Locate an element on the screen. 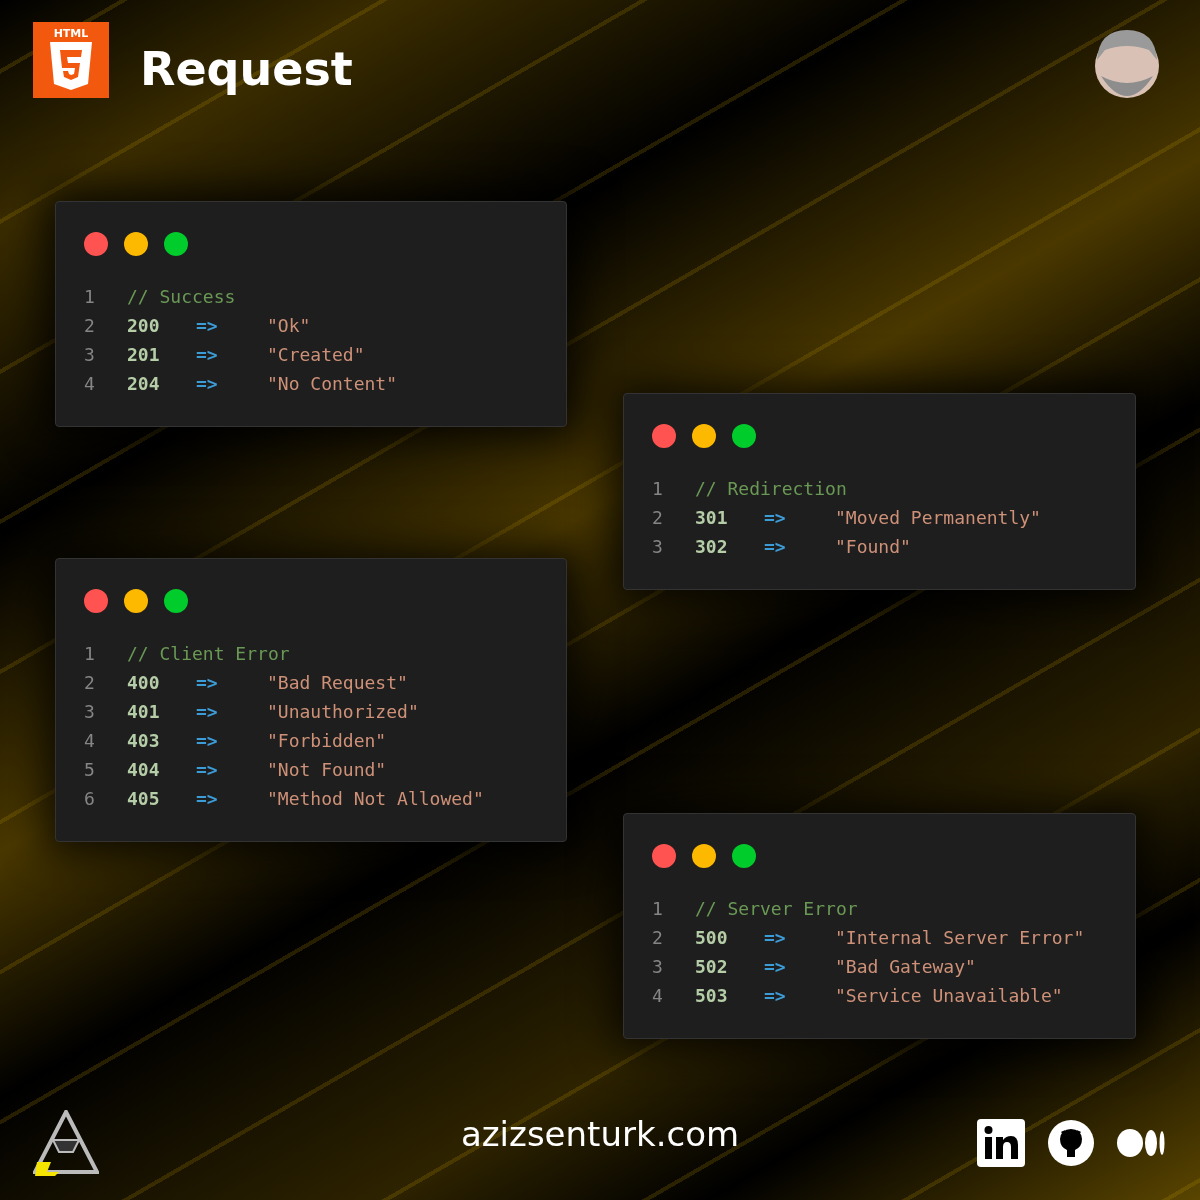  status-text: "Not Found" is located at coordinates (327, 769).